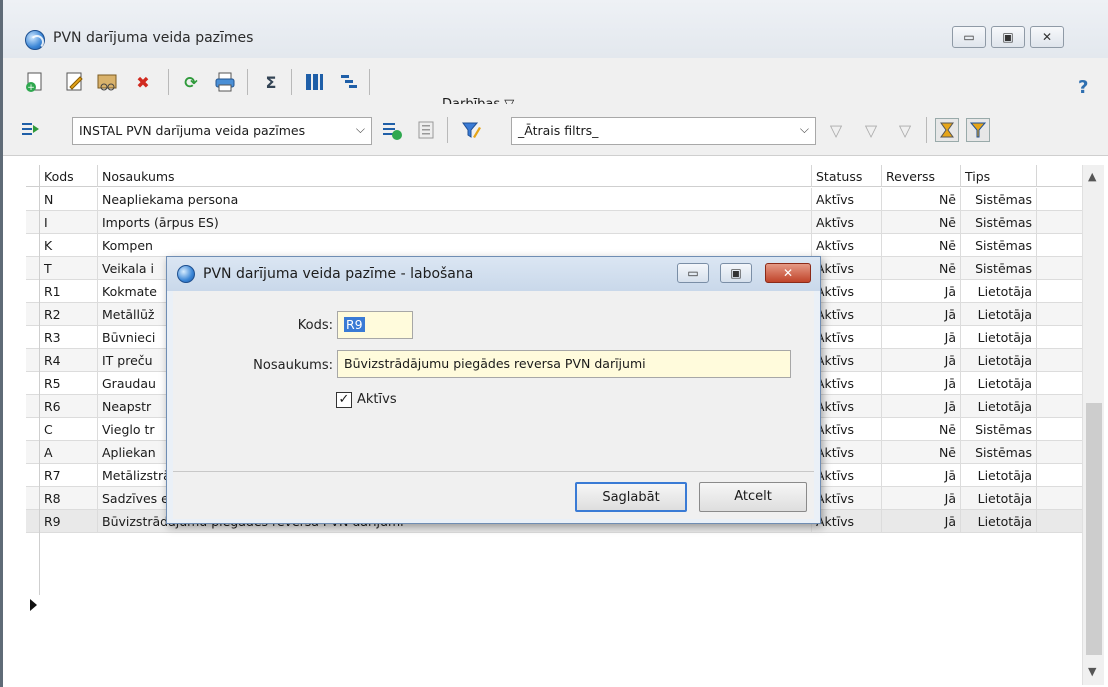 The height and width of the screenshot is (687, 1108). Describe the element at coordinates (31, 130) in the screenshot. I see `view-selector-button` at that location.